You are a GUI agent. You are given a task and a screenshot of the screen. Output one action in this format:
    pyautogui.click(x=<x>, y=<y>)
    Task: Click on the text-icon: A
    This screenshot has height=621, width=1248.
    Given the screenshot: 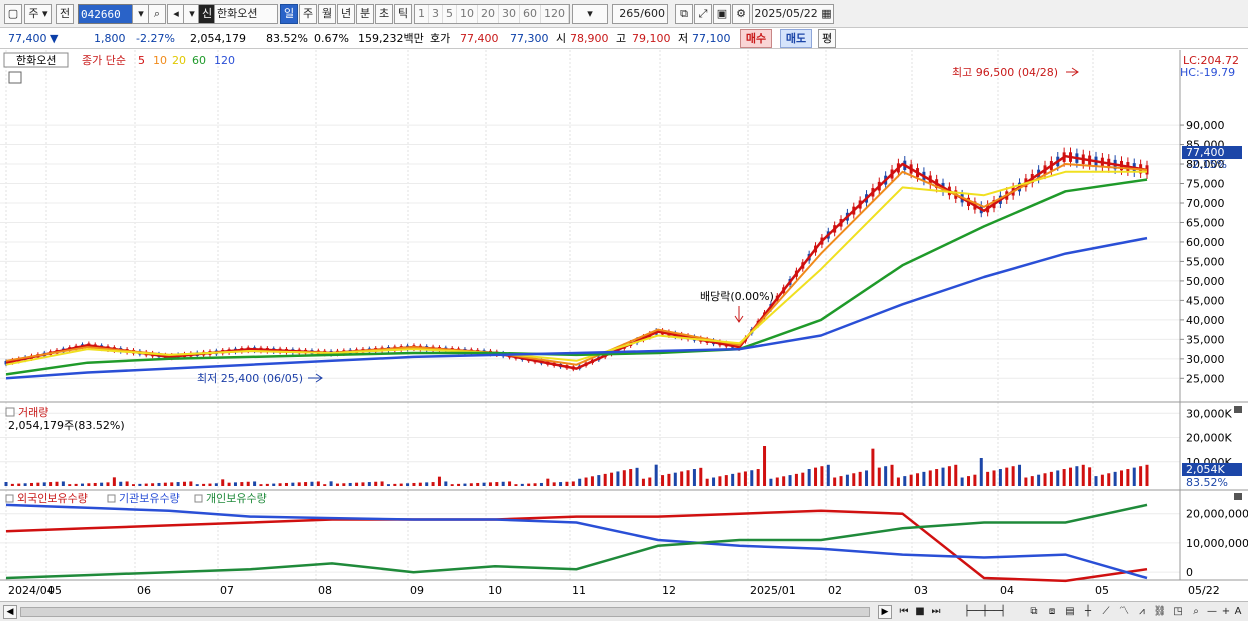 What is the action you would take?
    pyautogui.click(x=1238, y=612)
    